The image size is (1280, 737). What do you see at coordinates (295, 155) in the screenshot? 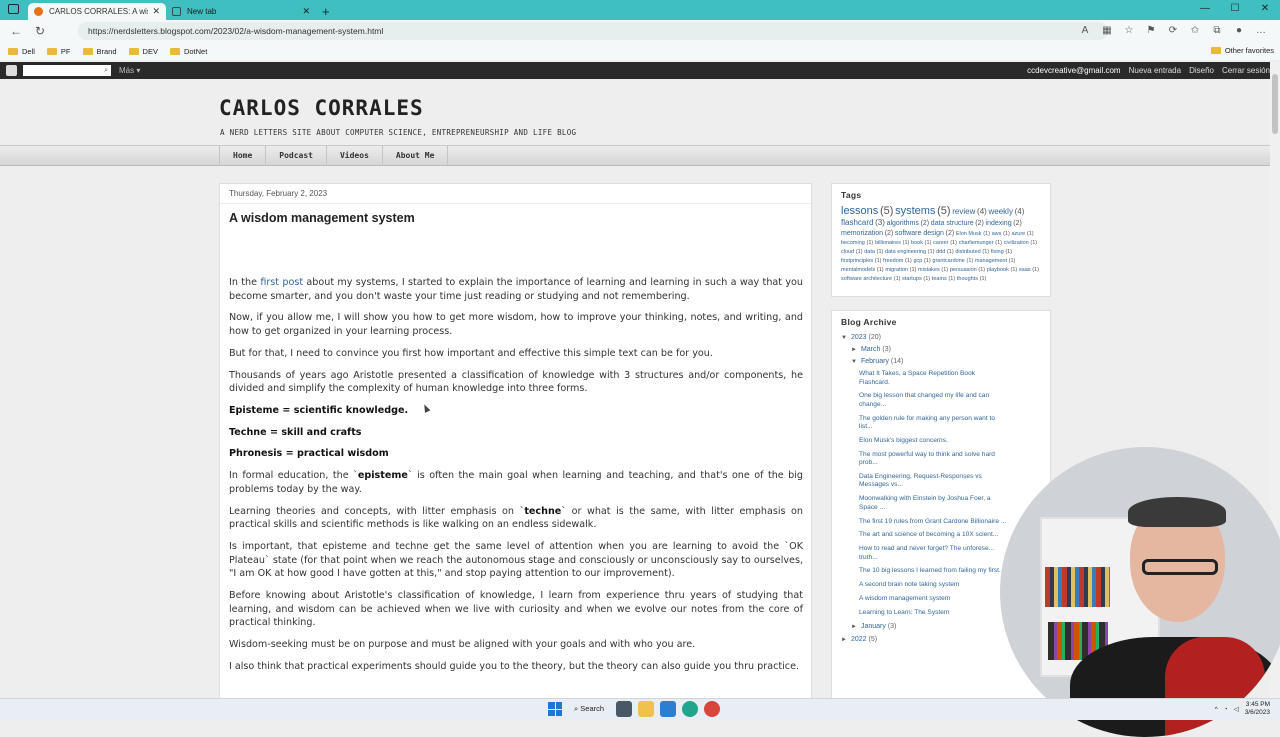
I see `menu-podcast: Podcast` at bounding box center [295, 155].